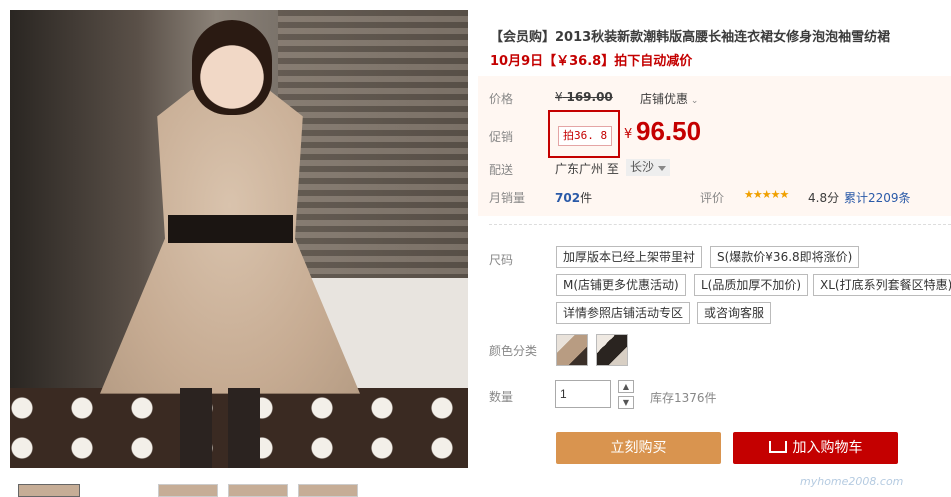  What do you see at coordinates (586, 198) in the screenshot?
I see `sales-unit: 件` at bounding box center [586, 198].